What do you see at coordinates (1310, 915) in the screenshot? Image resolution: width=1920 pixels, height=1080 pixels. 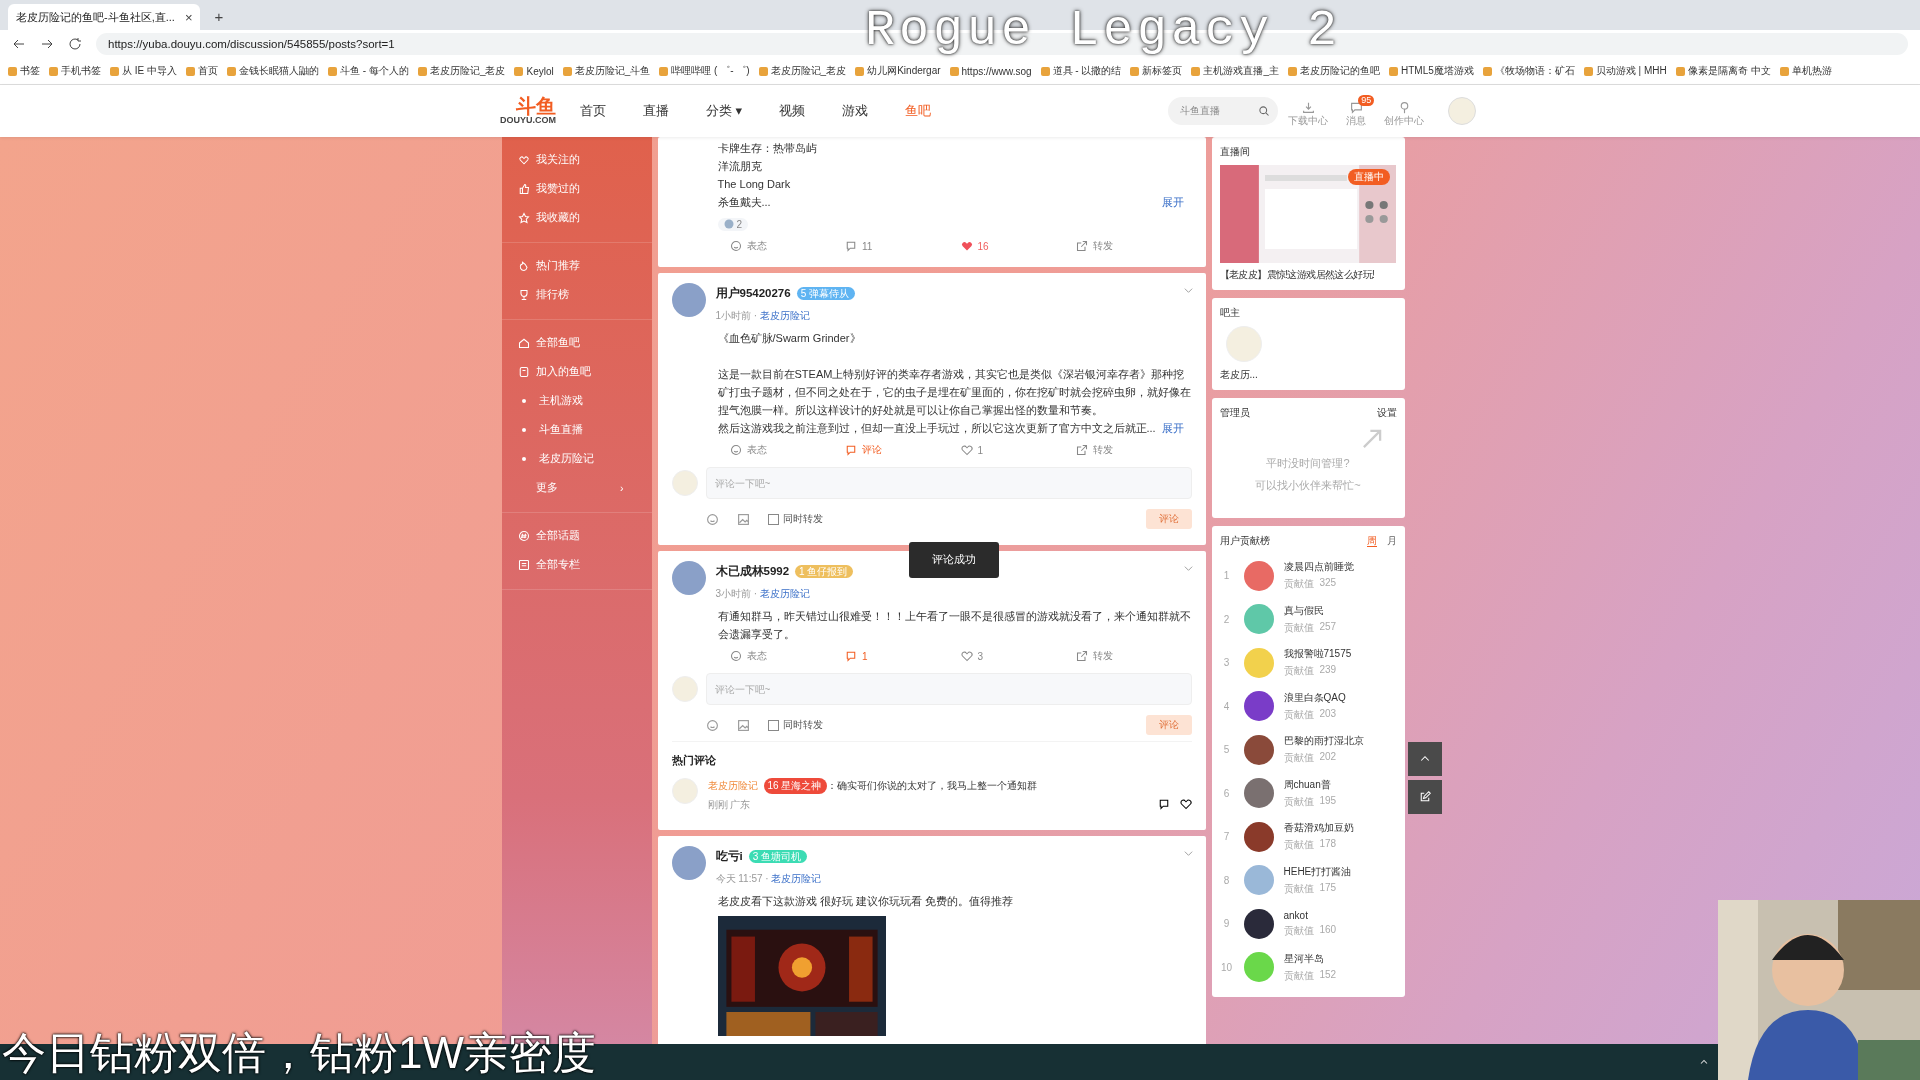 I see `user-name: ankot` at bounding box center [1310, 915].